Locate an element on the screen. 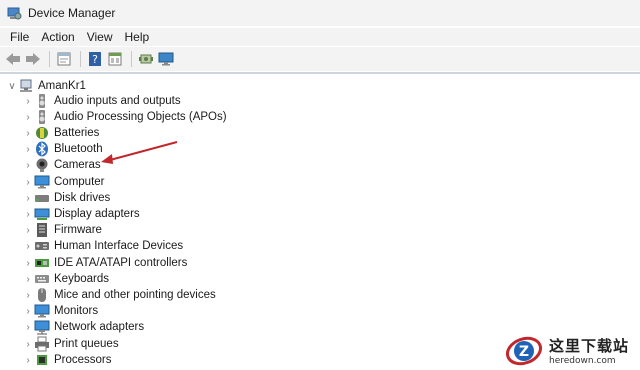 The image size is (640, 370). tree-item-monitors: › Monitors is located at coordinates (60, 311).